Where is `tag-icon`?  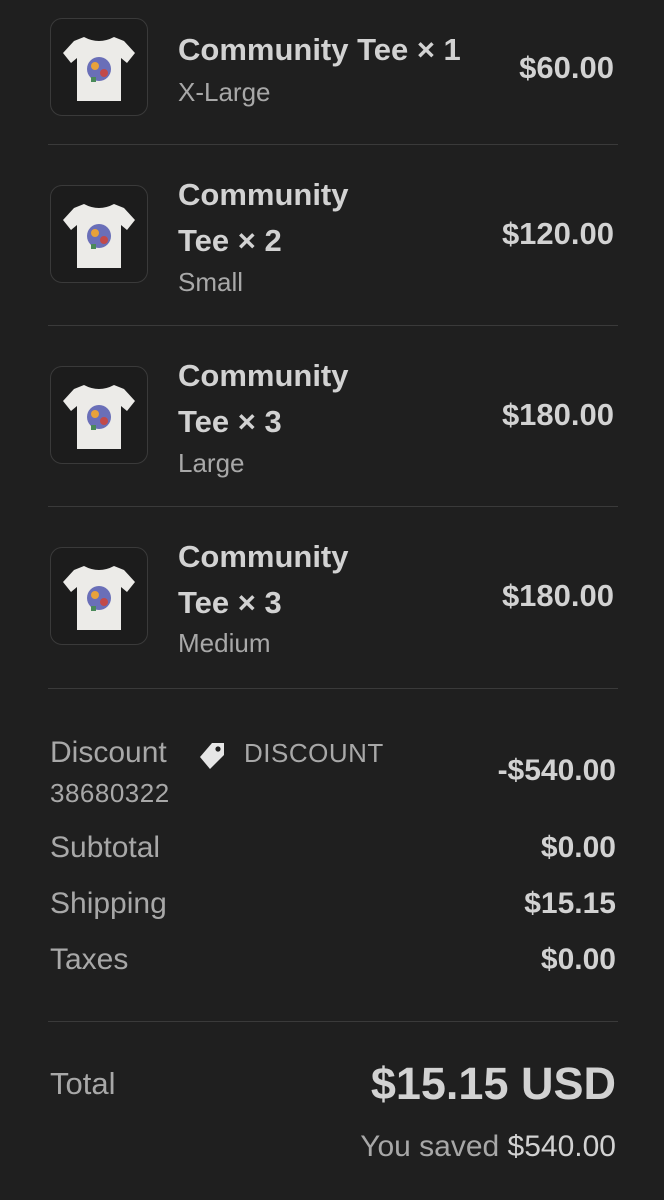 tag-icon is located at coordinates (212, 756).